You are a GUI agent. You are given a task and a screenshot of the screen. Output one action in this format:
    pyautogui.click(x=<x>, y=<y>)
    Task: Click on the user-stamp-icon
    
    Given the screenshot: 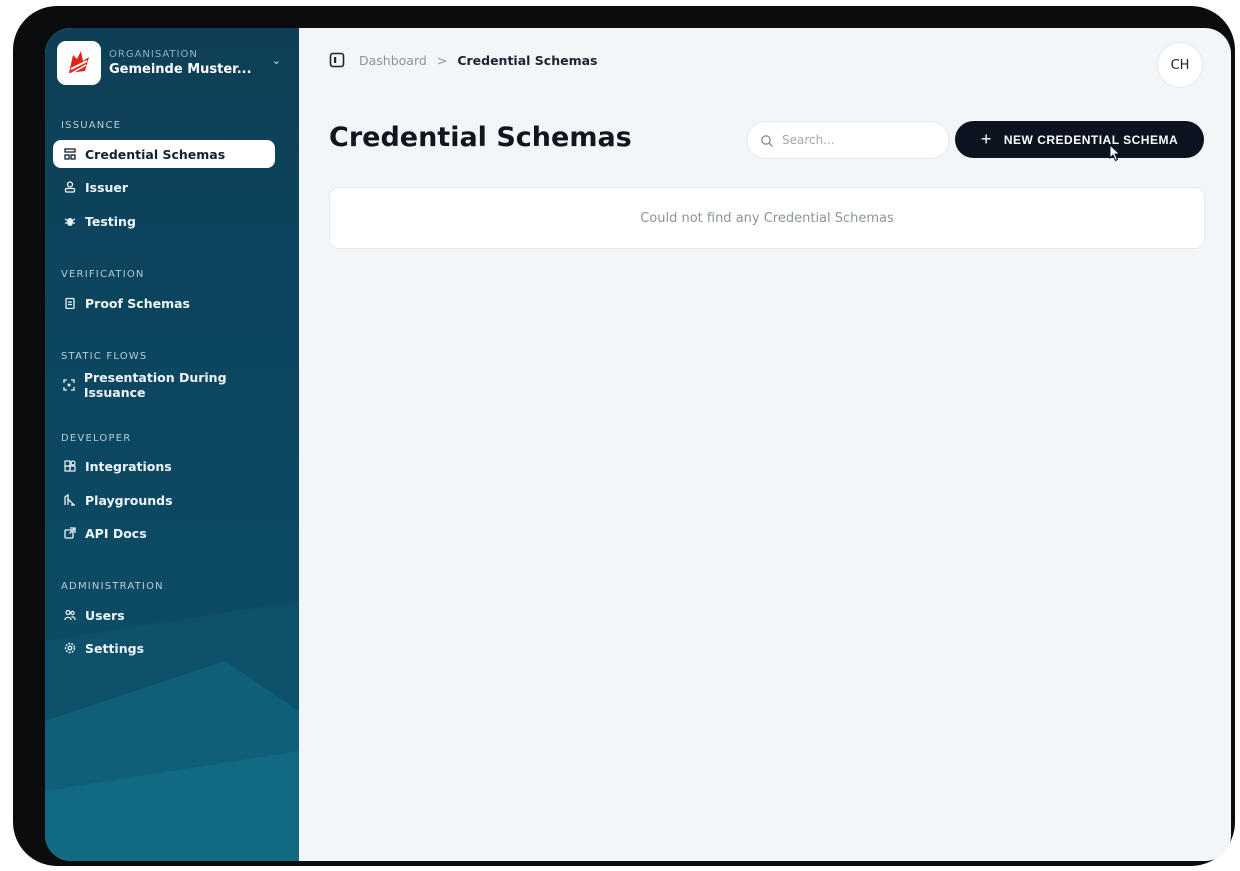 What is the action you would take?
    pyautogui.click(x=70, y=187)
    